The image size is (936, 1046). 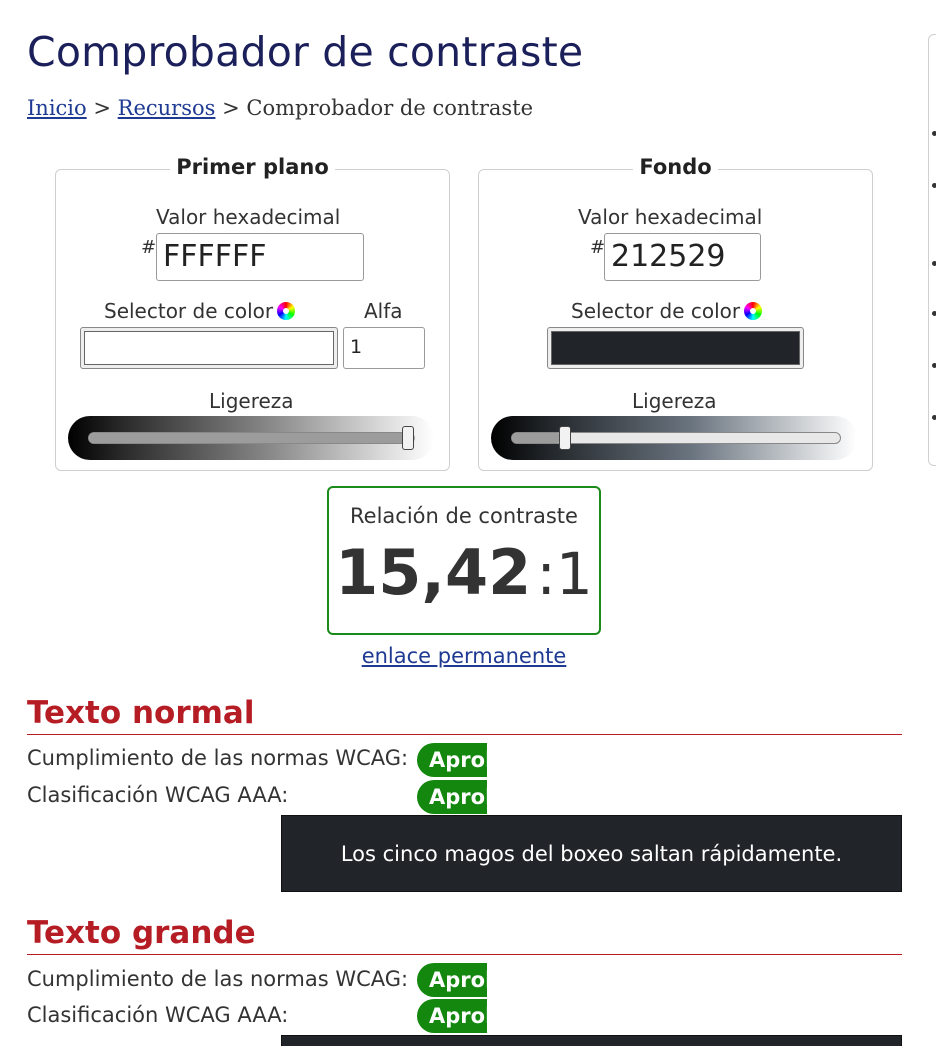 I want to click on foreground-lightness-label: Ligereza, so click(x=251, y=401).